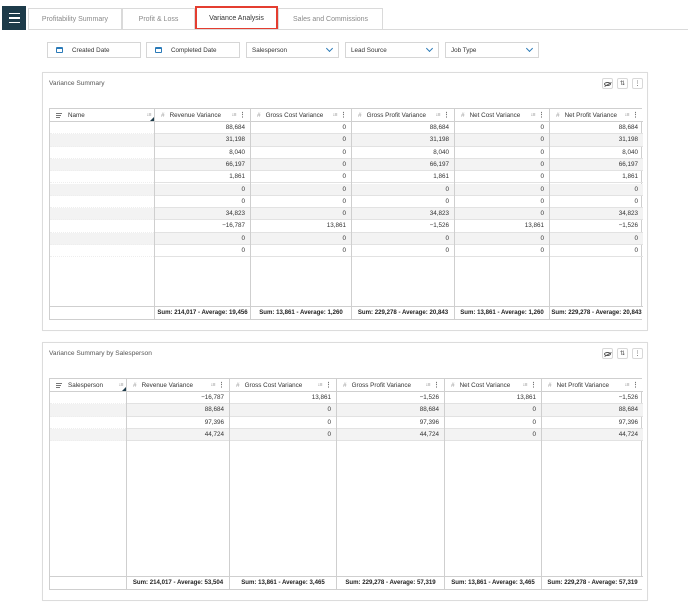 This screenshot has width=688, height=605. I want to click on panel-title: Variance Summary by Salesperson, so click(100, 353).